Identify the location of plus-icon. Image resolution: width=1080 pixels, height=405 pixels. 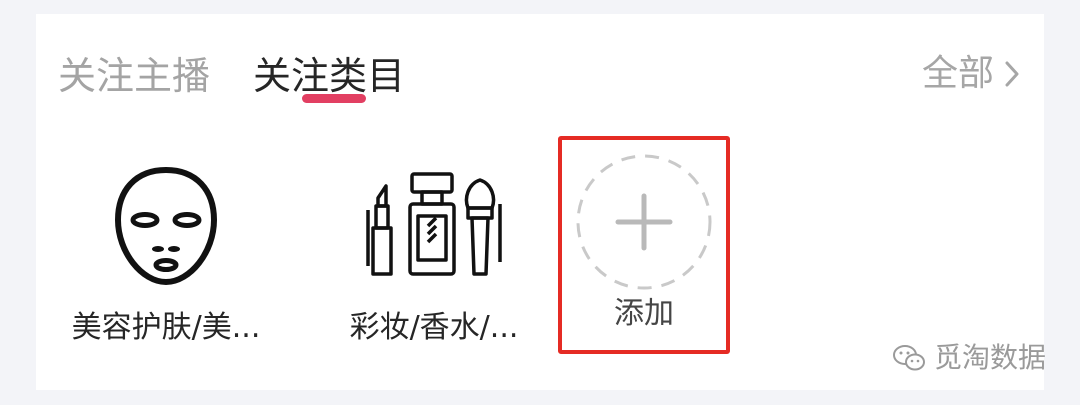
(644, 222).